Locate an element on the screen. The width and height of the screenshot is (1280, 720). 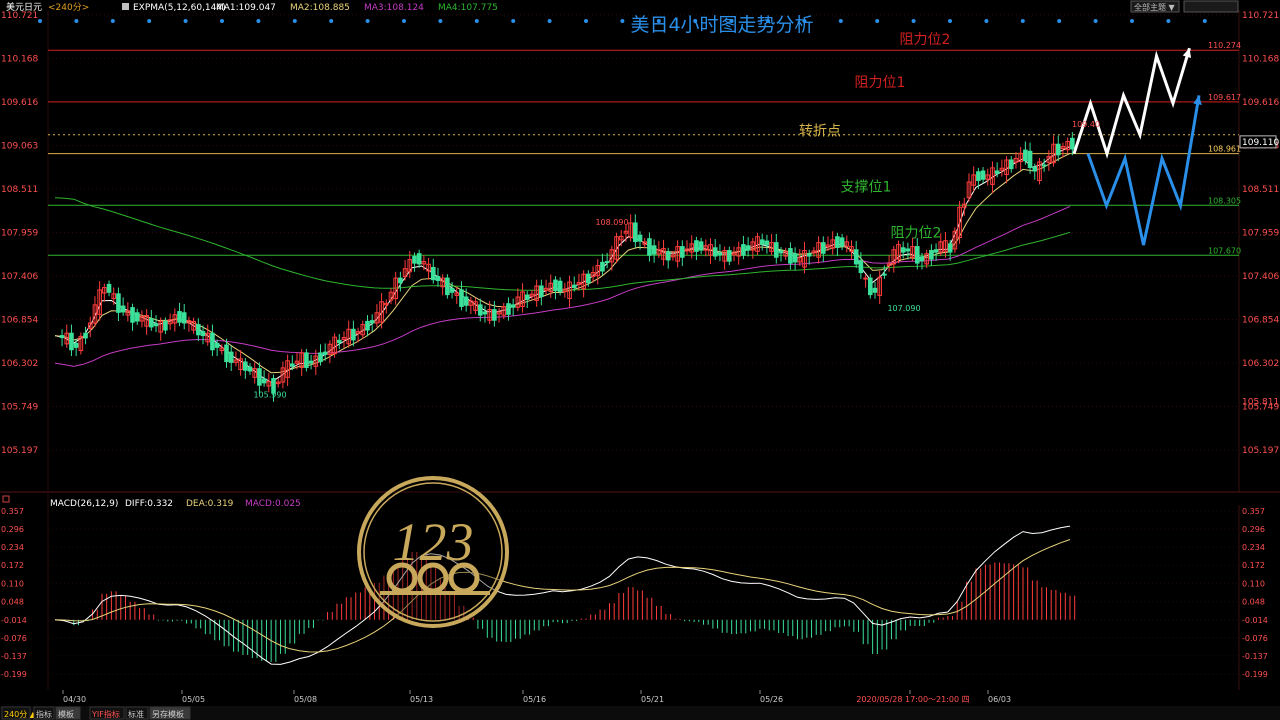
price-tick-left: 107.406 is located at coordinates (19, 277).